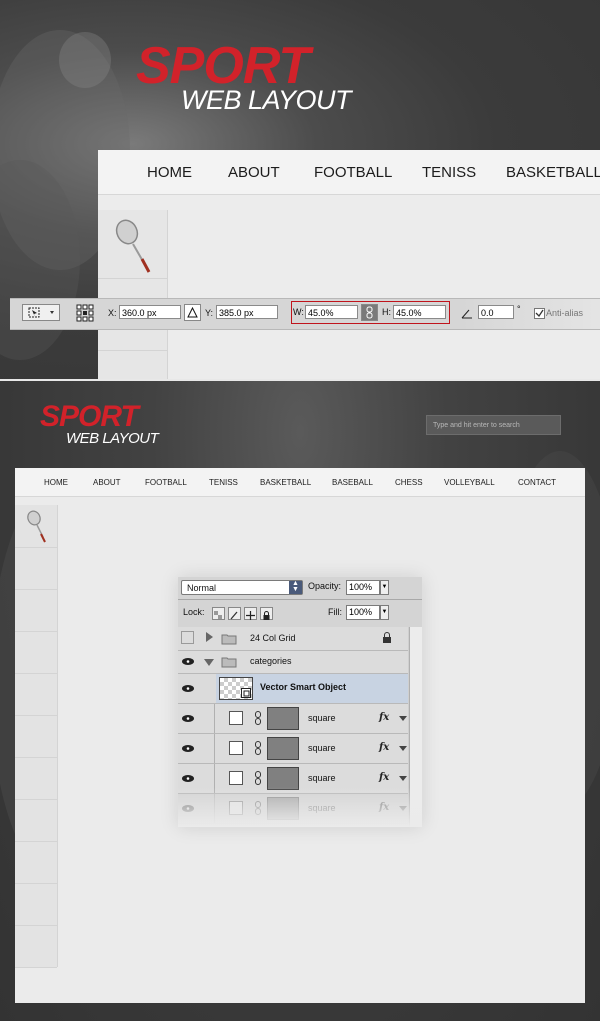 This screenshot has height=1021, width=600. I want to click on layer-name: 24 Col Grid, so click(273, 638).